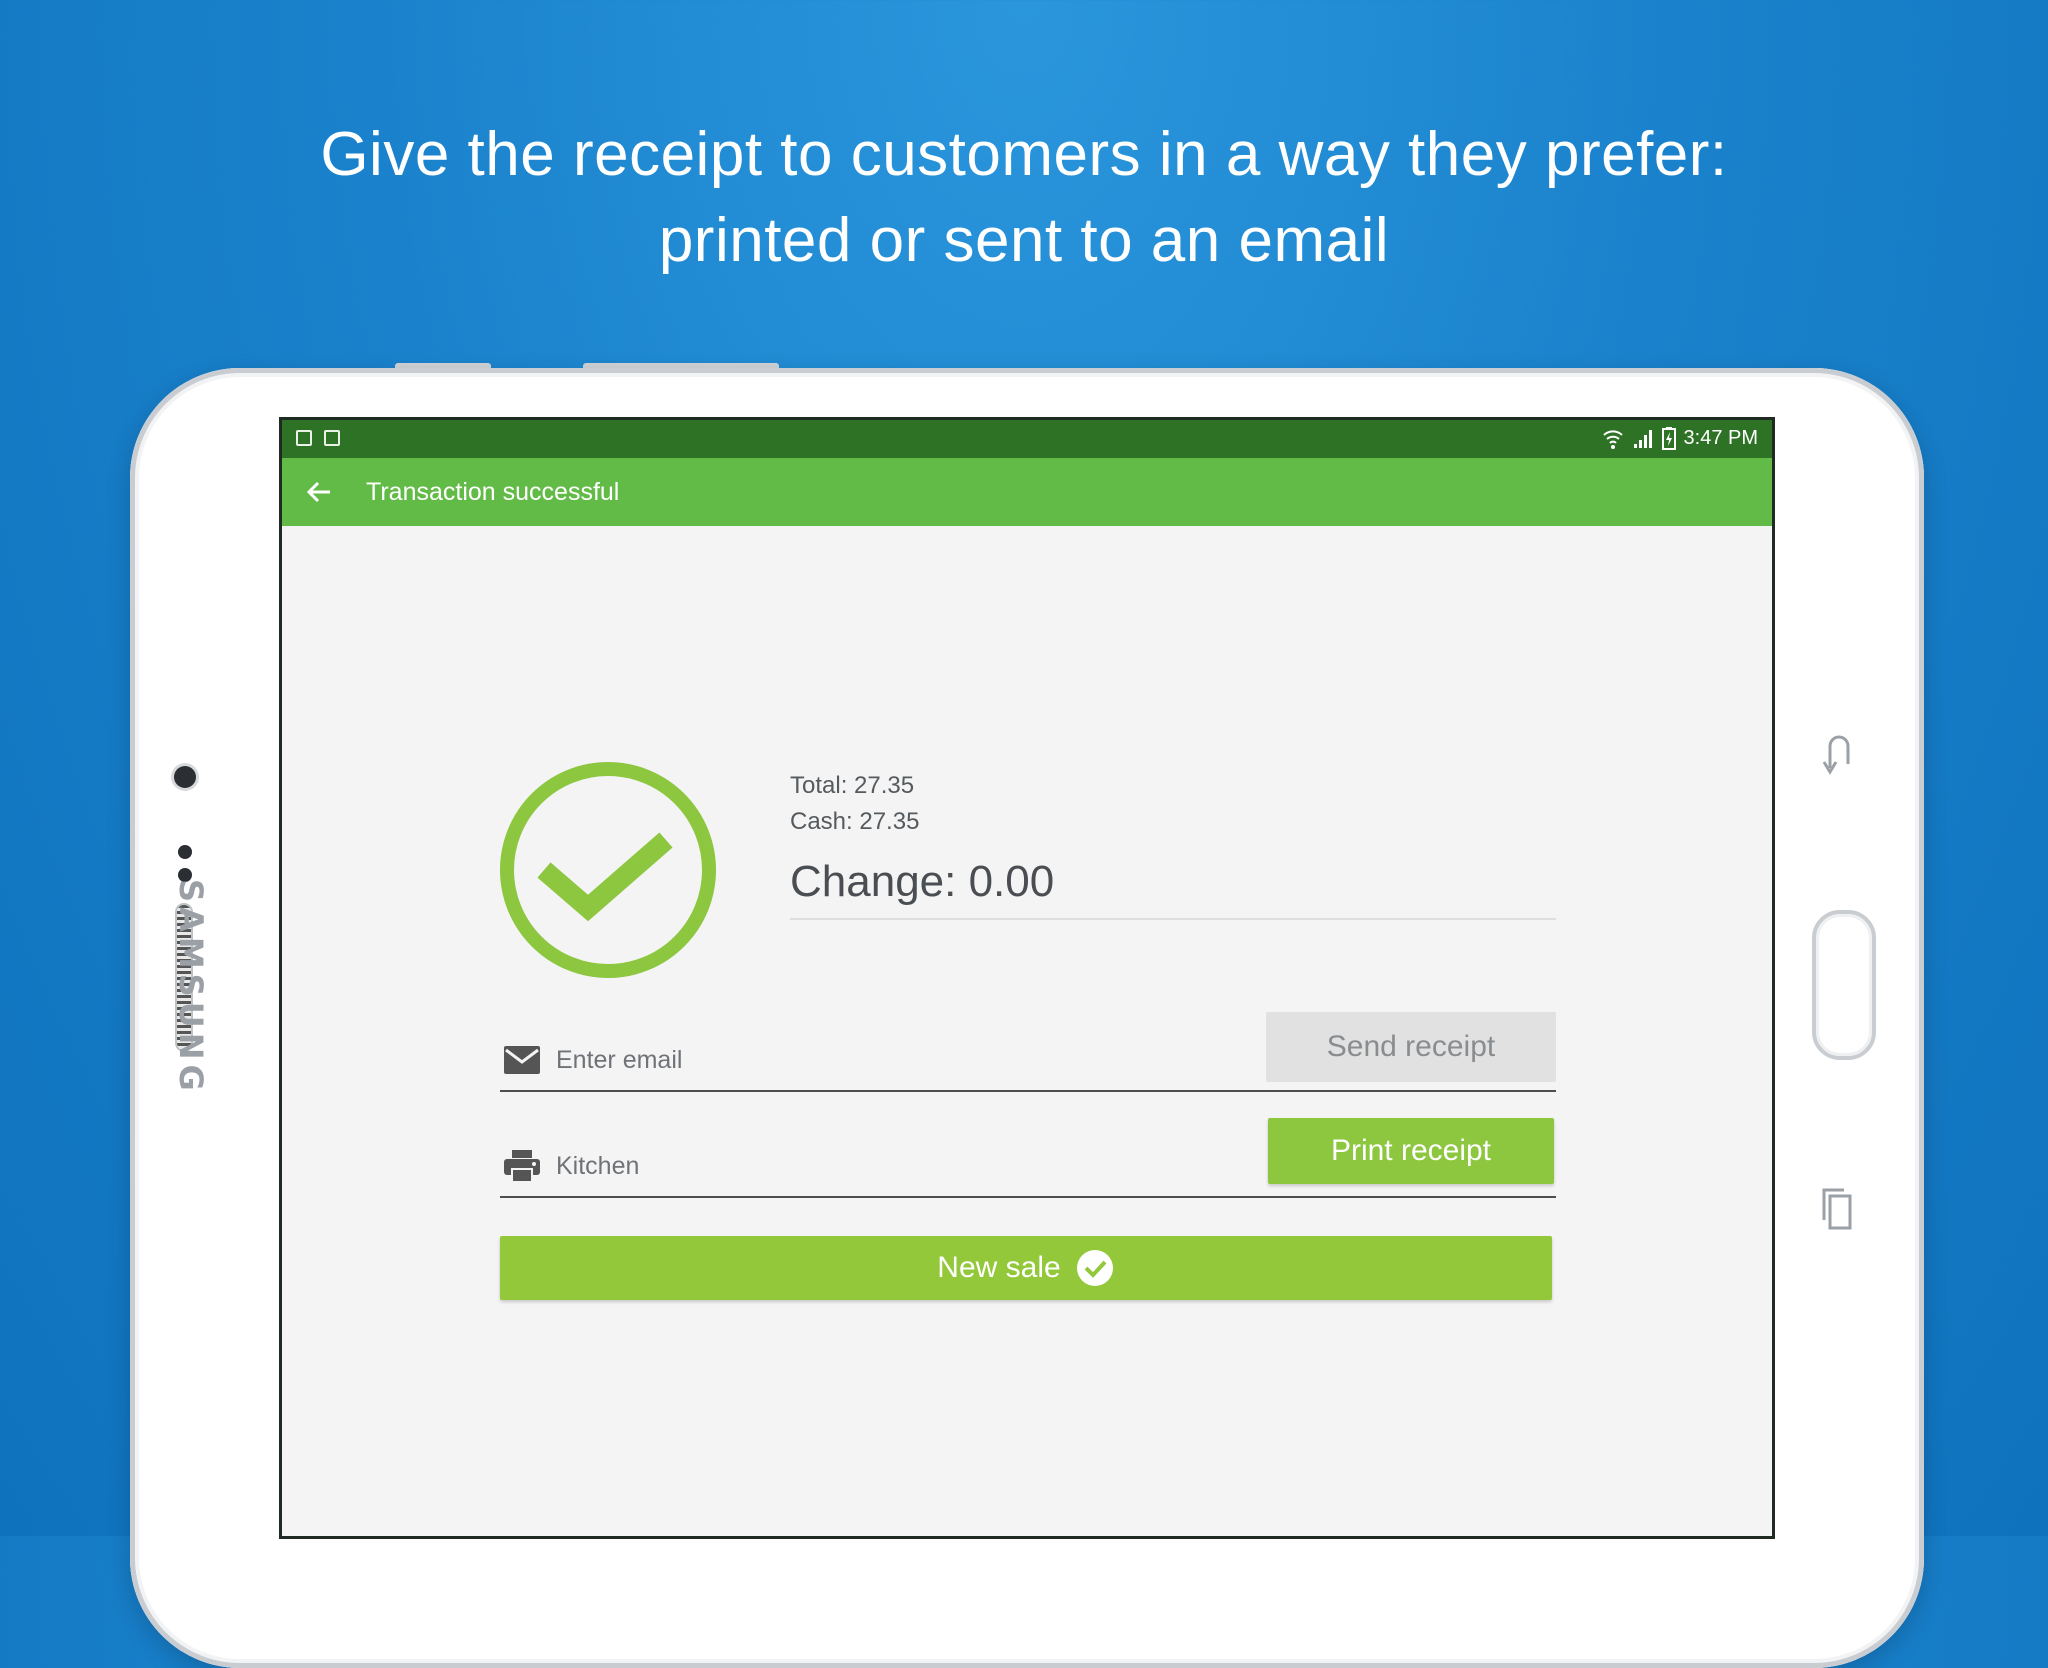 This screenshot has width=2048, height=1668. I want to click on email-input: Enter email, so click(619, 1060).